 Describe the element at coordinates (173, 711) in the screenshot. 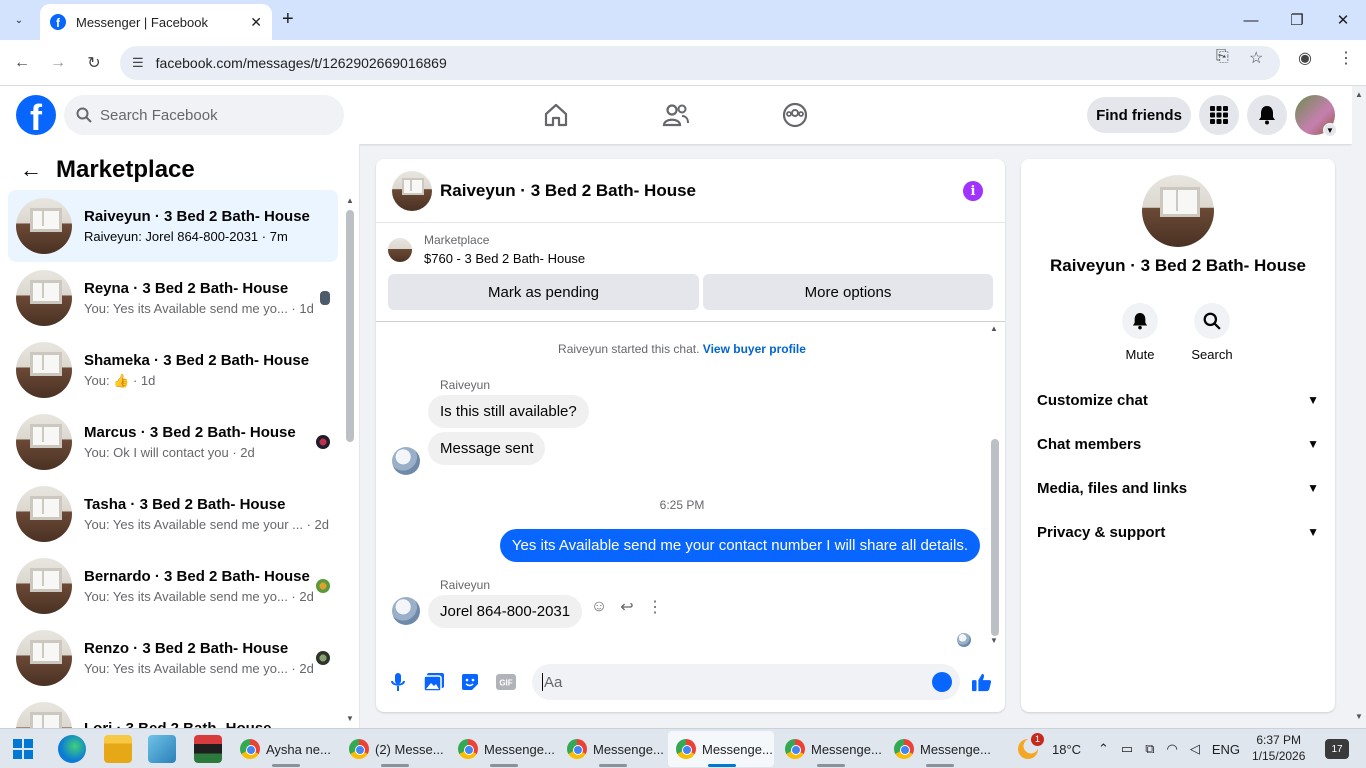

I see `chat-item-lori: Lori · 3 Bed 2 Bath- House` at that location.